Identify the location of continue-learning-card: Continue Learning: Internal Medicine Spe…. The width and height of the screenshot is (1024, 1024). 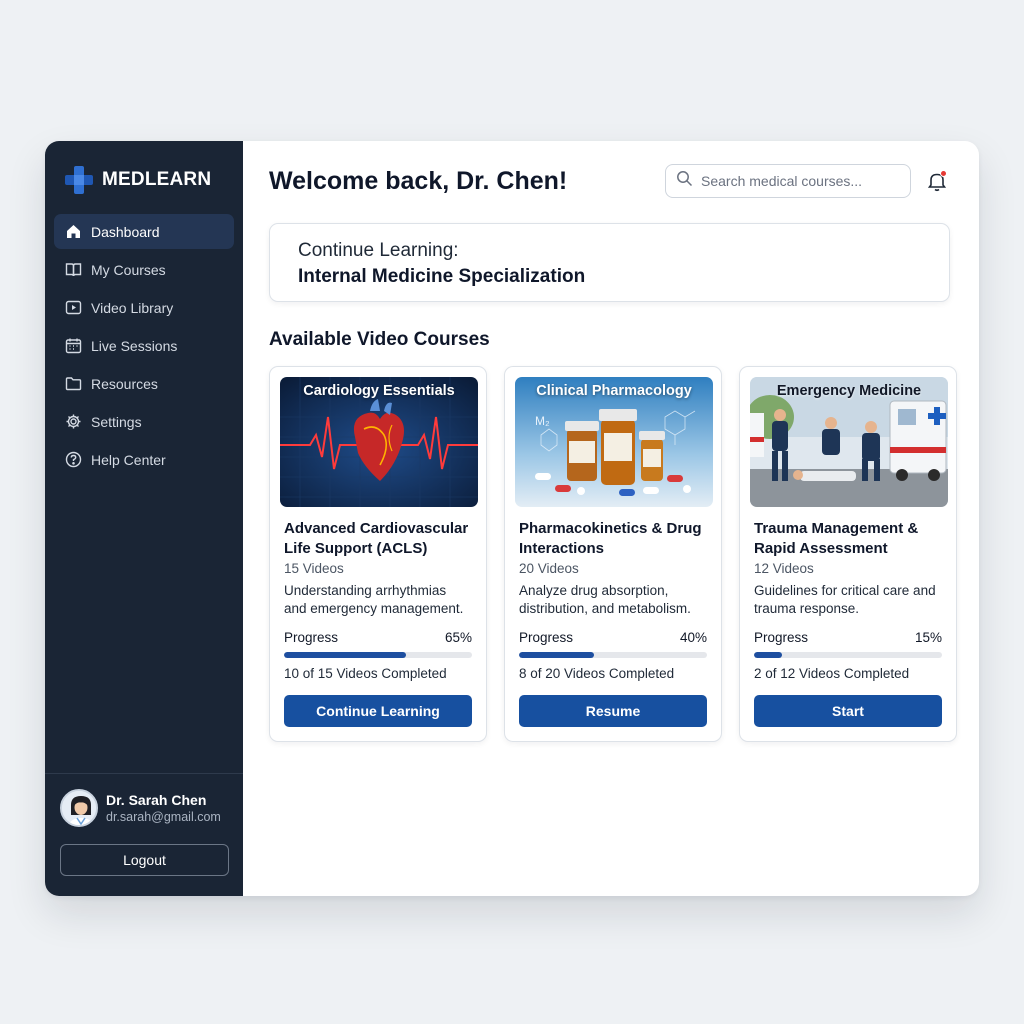
(609, 262).